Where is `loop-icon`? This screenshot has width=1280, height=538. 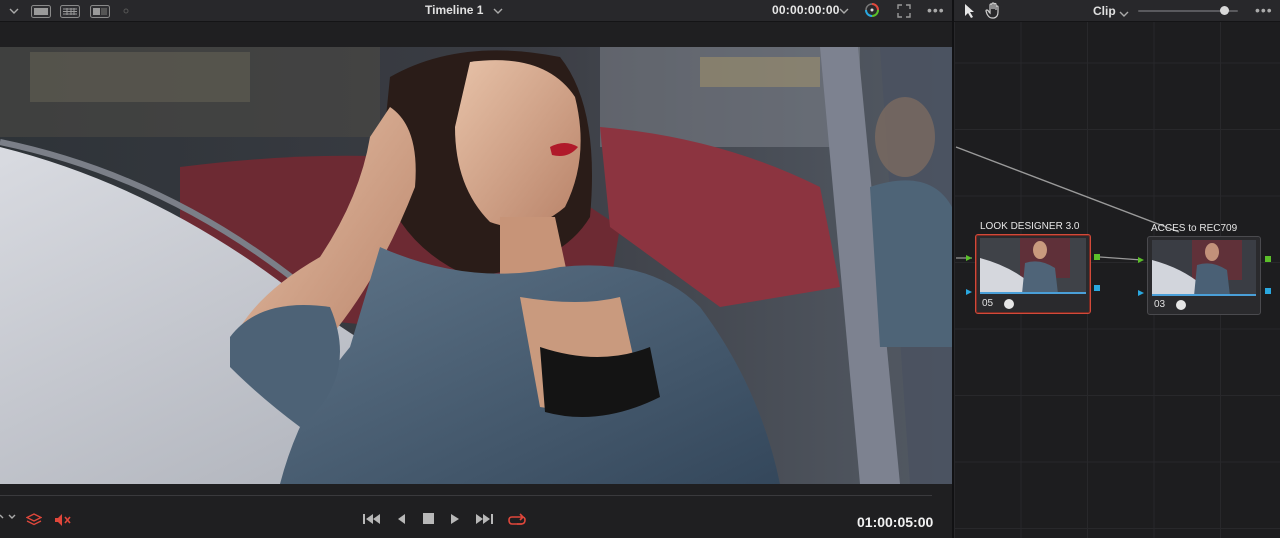
loop-icon is located at coordinates (517, 520).